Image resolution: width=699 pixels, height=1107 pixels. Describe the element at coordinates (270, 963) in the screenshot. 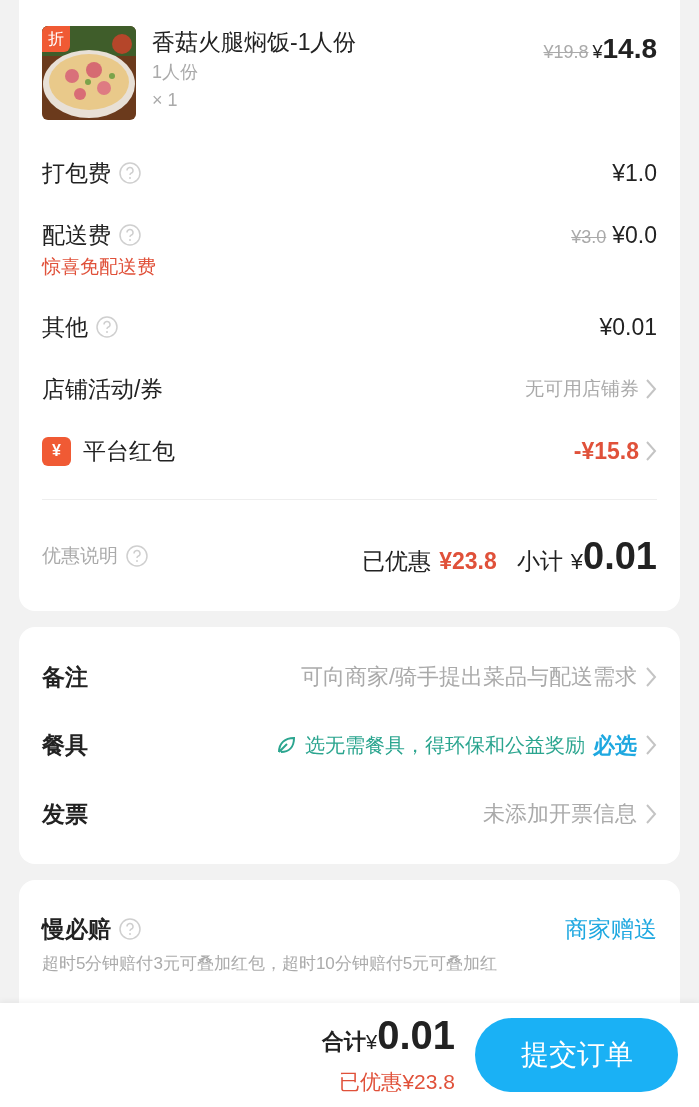

I see `guarantee-description: 超时5分钟赔付3元可叠加红包，超时10分钟赔付5元可叠加红` at that location.